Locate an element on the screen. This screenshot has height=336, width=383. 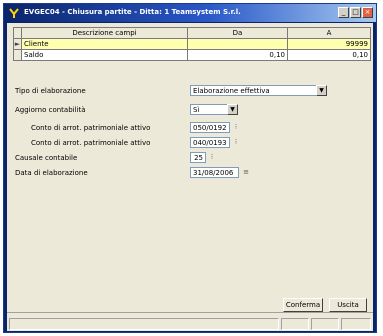
table-header: Descrizione campi Da A is located at coordinates (192, 33).